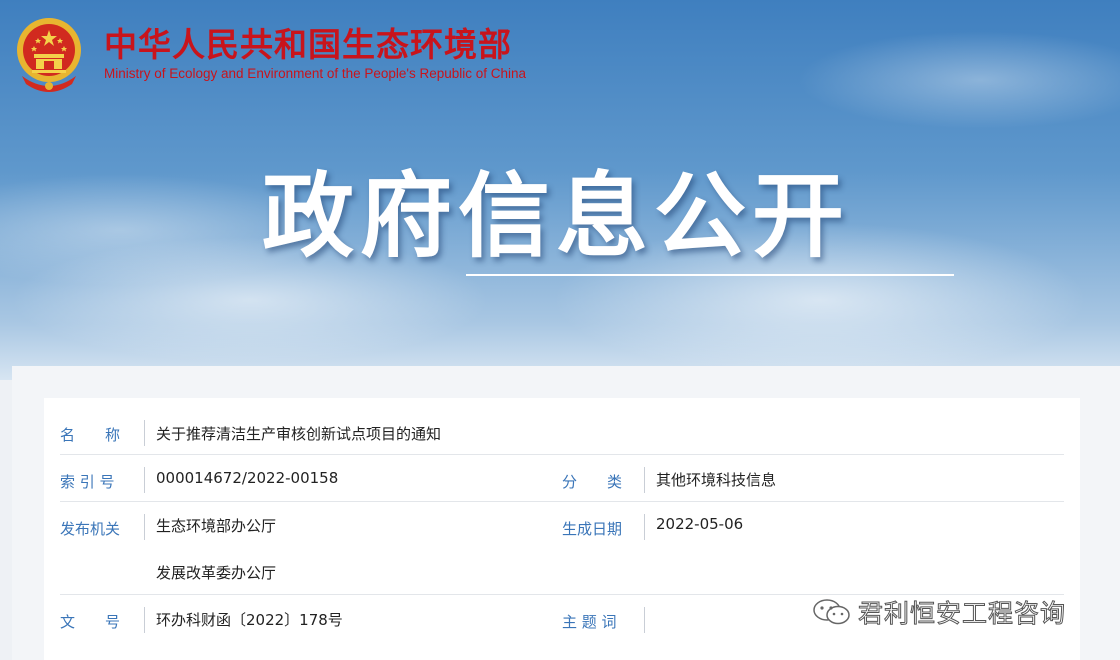 The height and width of the screenshot is (660, 1120). I want to click on wechat-icon, so click(831, 612).